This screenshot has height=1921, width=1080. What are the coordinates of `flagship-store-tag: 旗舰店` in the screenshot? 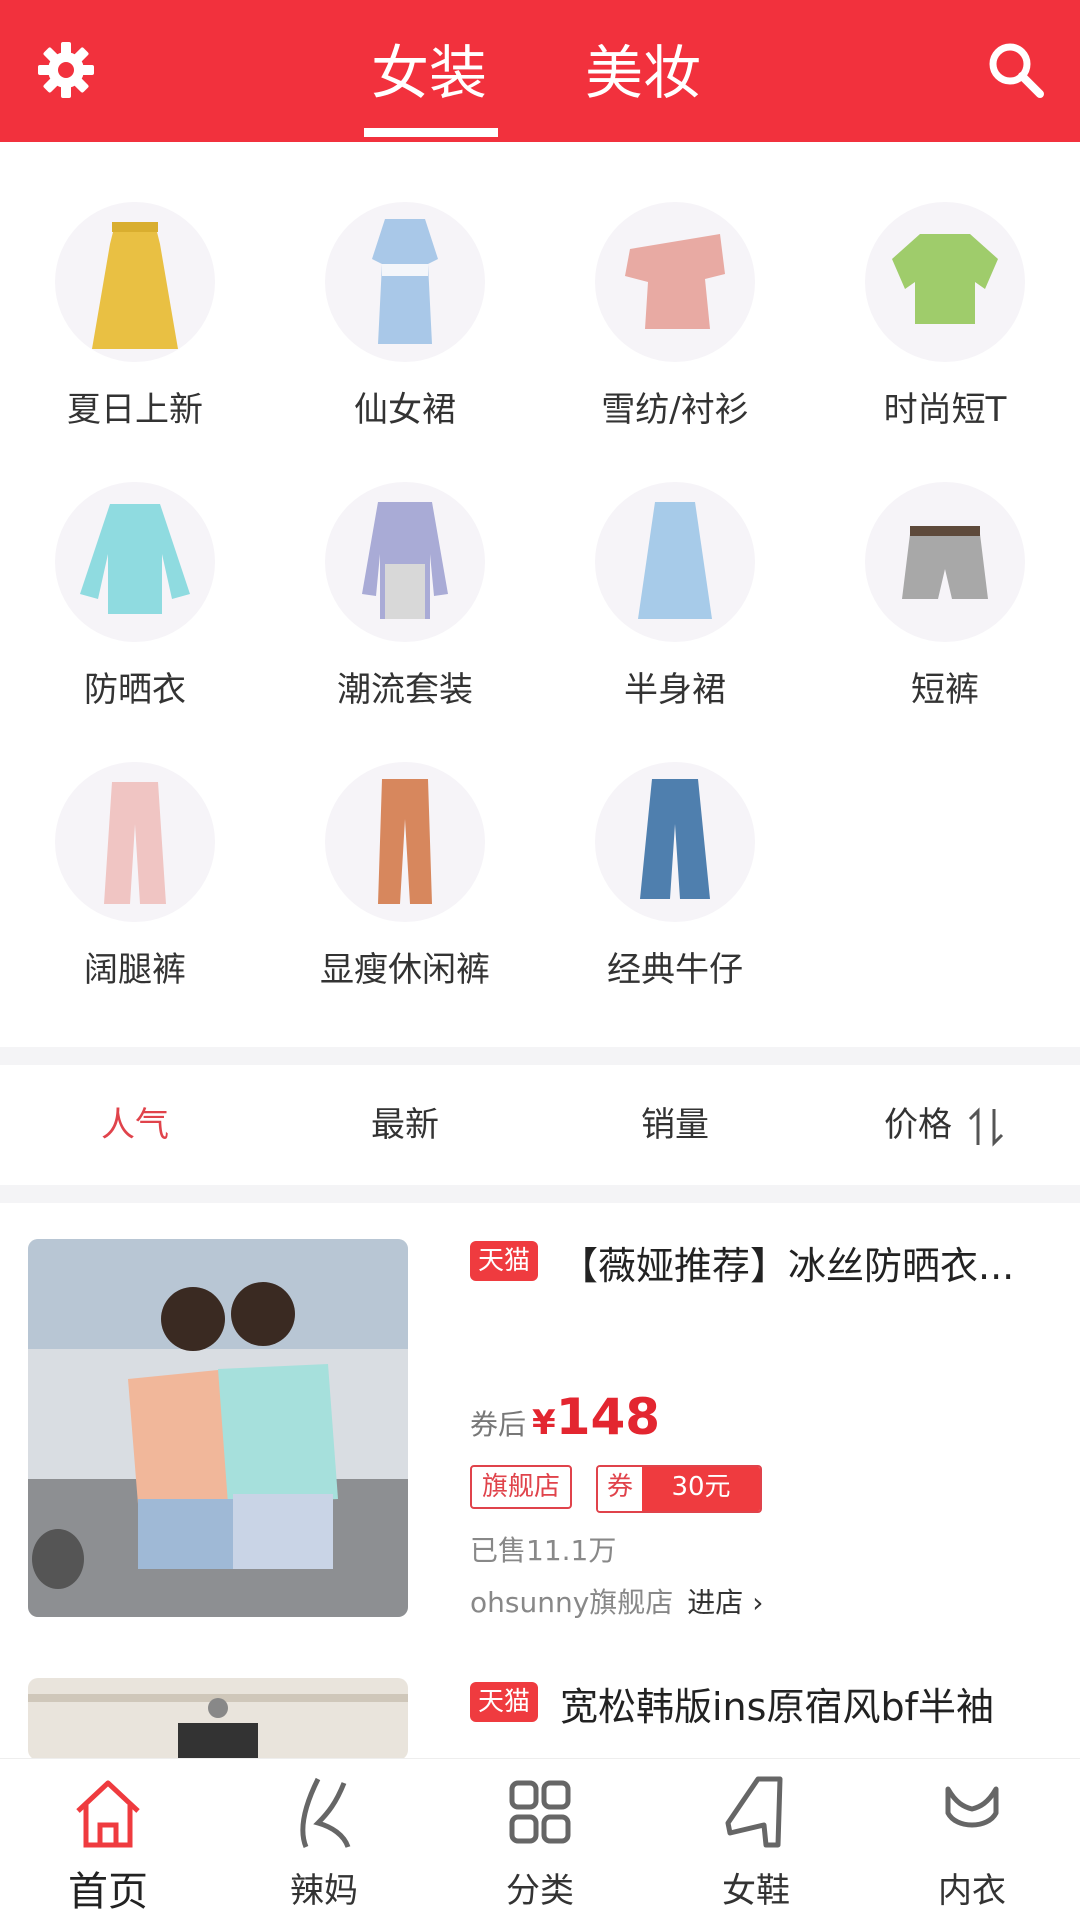 It's located at (521, 1487).